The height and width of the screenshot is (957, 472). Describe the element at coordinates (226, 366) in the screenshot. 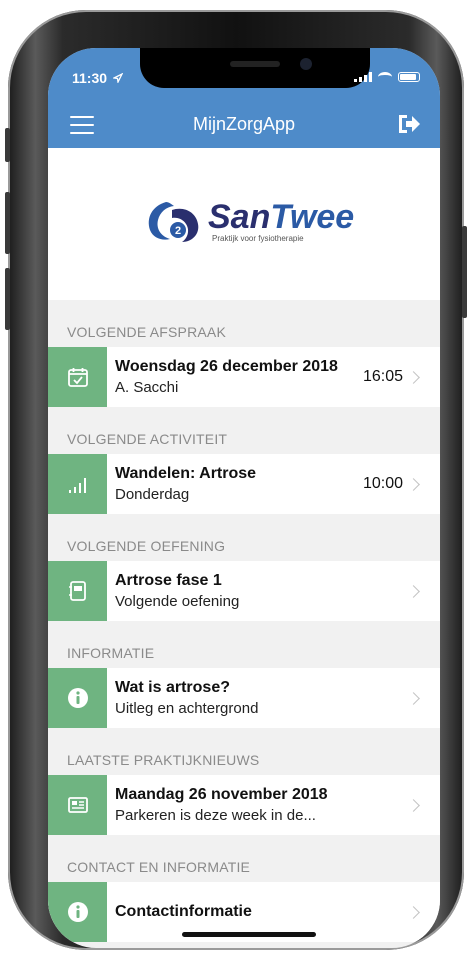

I see `row-title: Woensdag 26 december 2018` at that location.